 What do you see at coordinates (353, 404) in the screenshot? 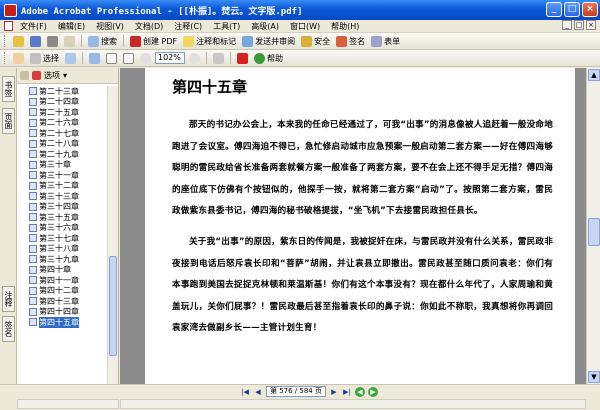
I see `document-hscrollbar` at bounding box center [353, 404].